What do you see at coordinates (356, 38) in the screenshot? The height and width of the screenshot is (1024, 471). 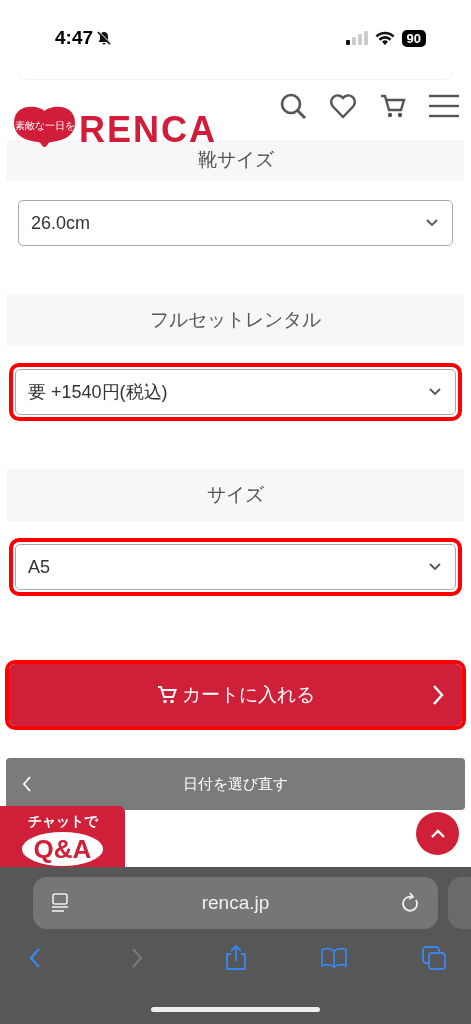 I see `signal-icon` at bounding box center [356, 38].